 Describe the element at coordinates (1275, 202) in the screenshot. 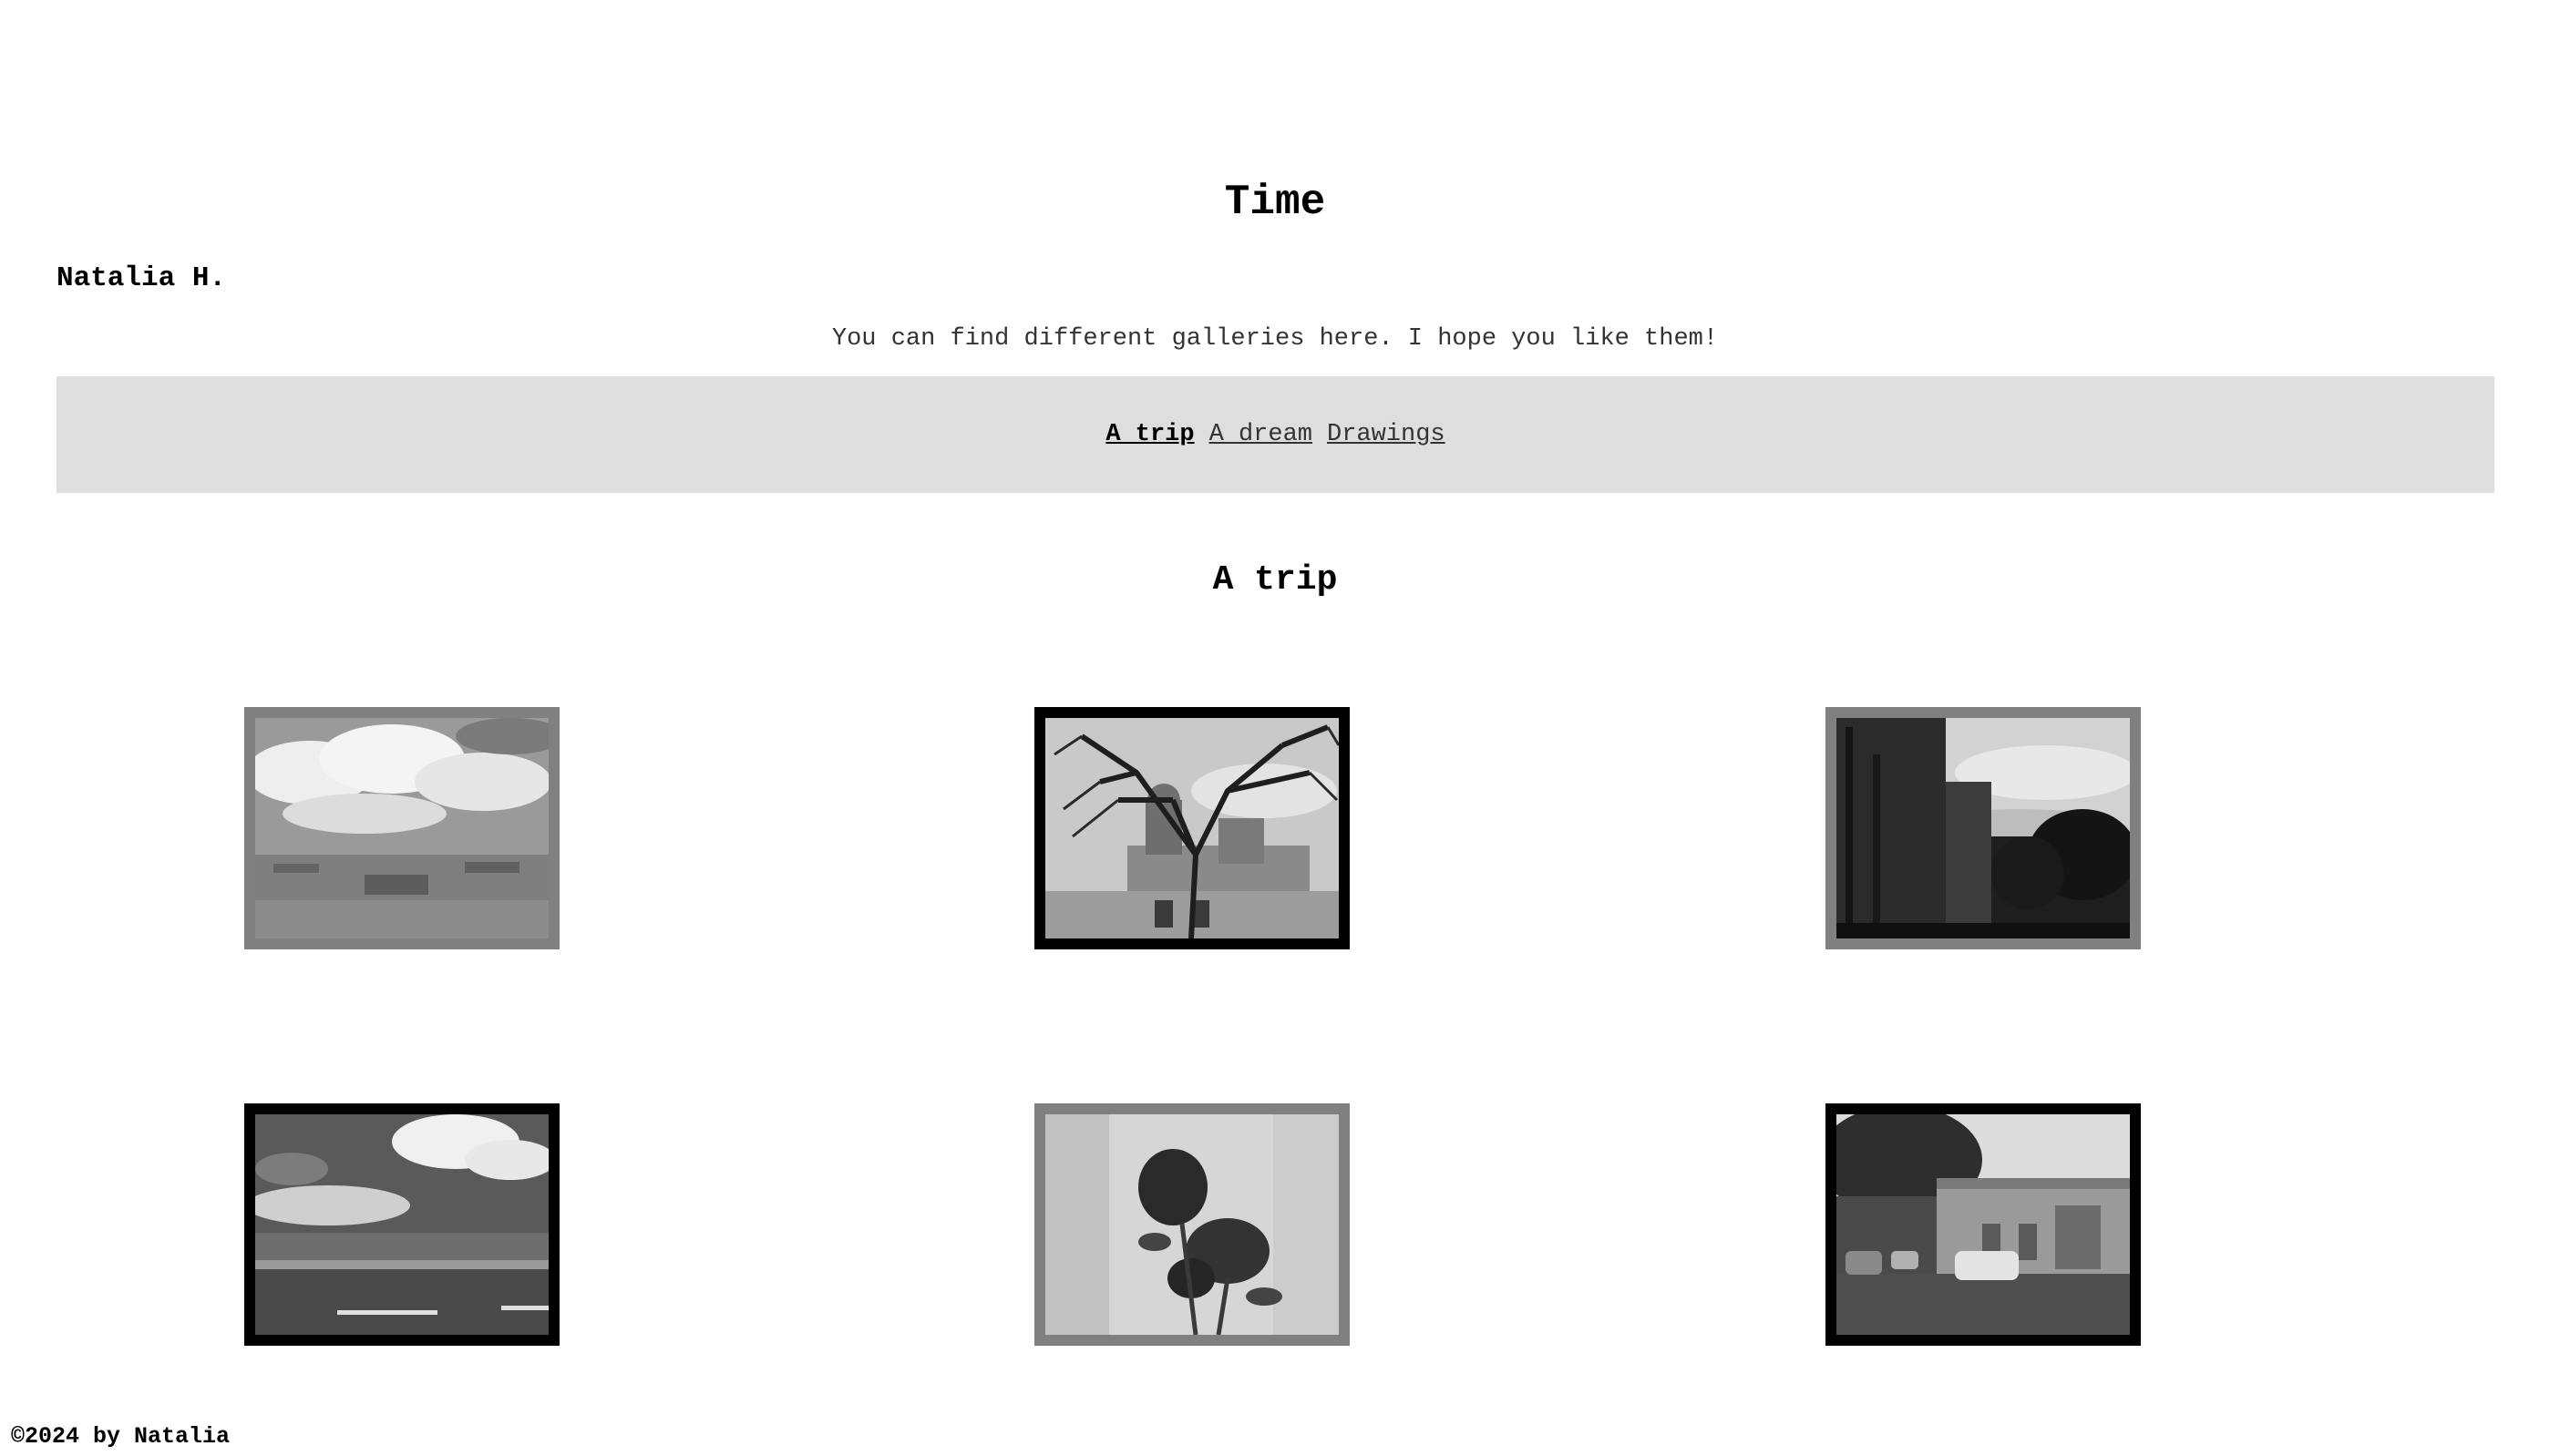

I see `page-title: Time` at that location.